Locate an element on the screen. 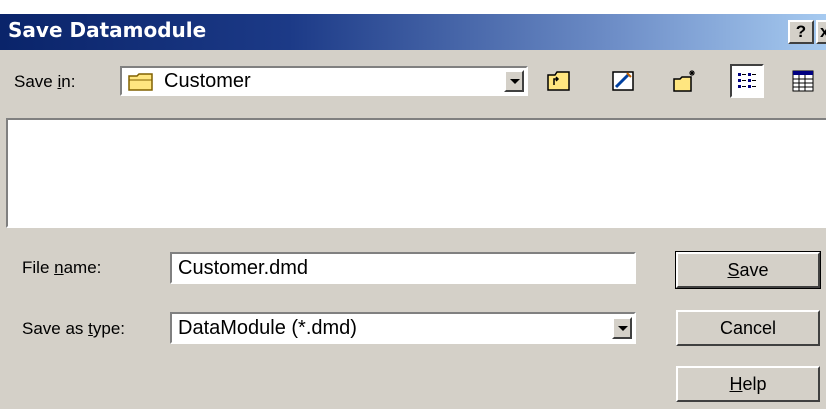 The width and height of the screenshot is (826, 409). save-in-value: Customer is located at coordinates (207, 81).